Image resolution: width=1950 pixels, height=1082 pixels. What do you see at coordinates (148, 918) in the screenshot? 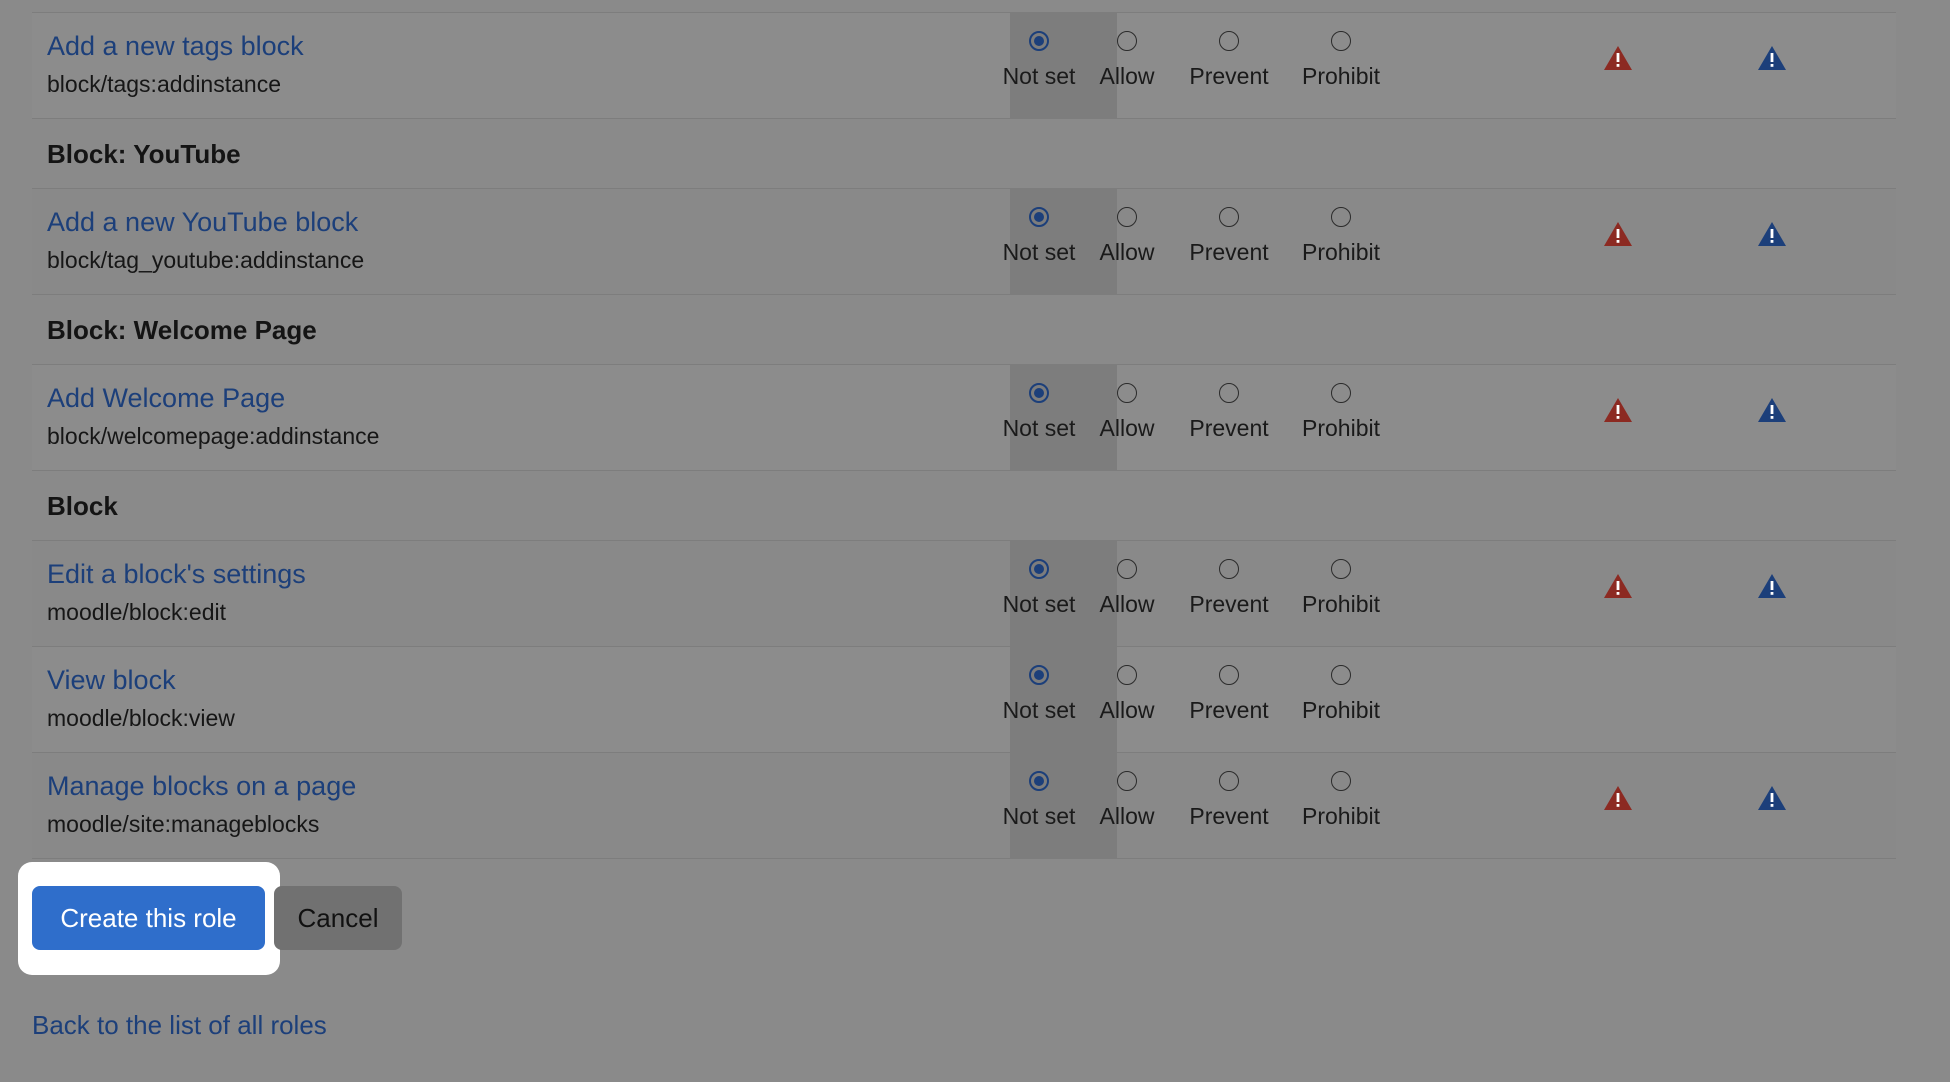
I see `create-role-button: Create this role` at bounding box center [148, 918].